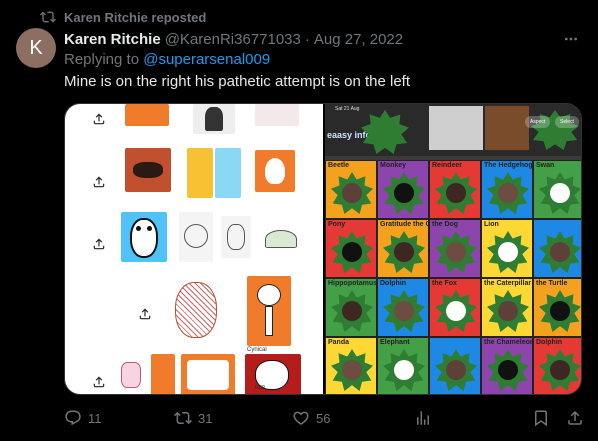 The width and height of the screenshot is (598, 441). Describe the element at coordinates (507, 128) in the screenshot. I see `photo-thumb` at that location.